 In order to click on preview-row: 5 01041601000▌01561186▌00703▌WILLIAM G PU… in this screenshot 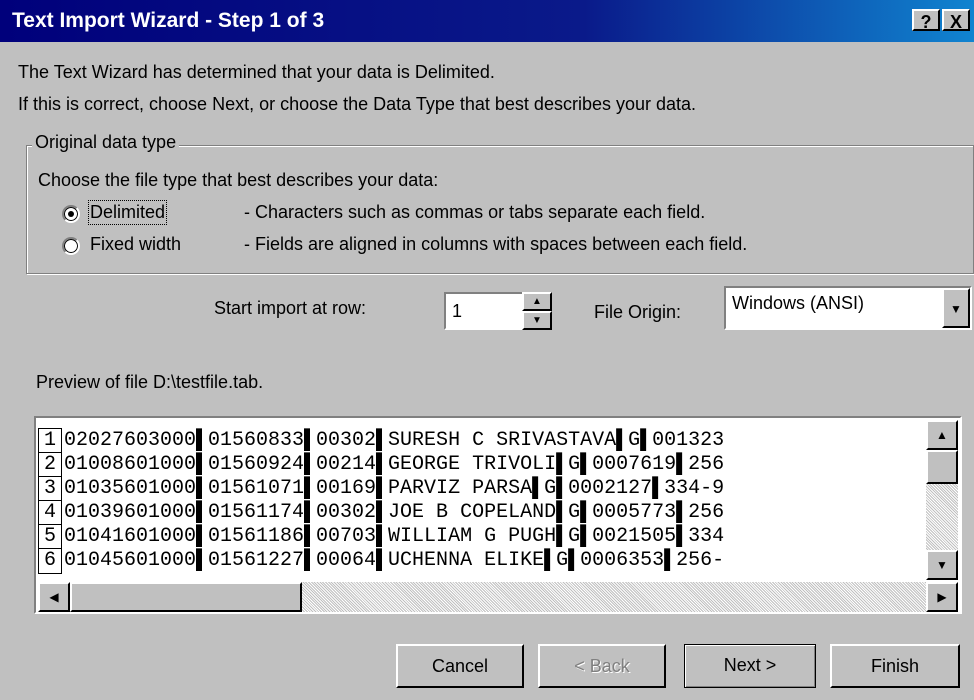, I will do `click(481, 537)`.